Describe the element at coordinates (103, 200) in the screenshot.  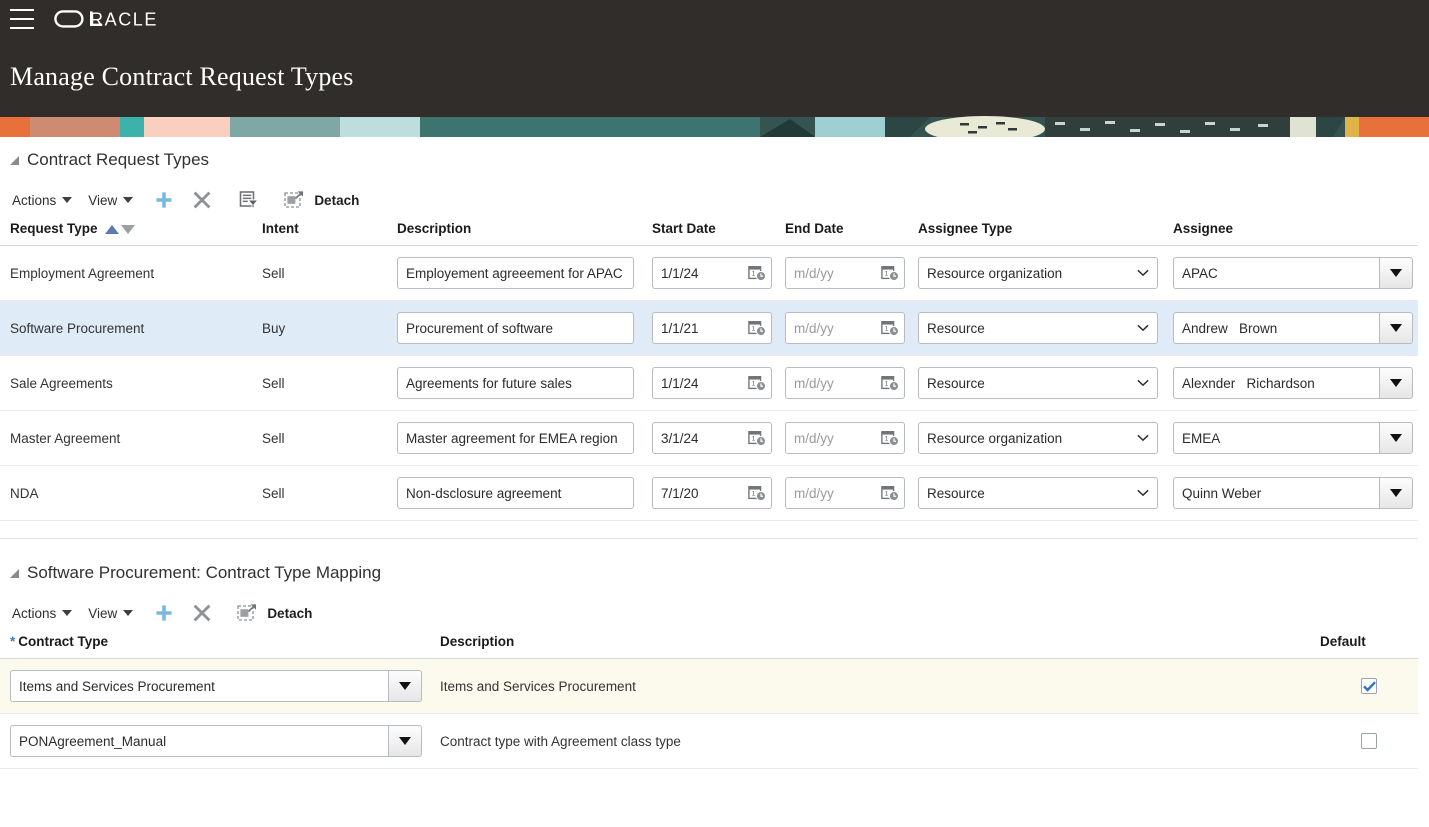
I see `view-menu-label: View` at that location.